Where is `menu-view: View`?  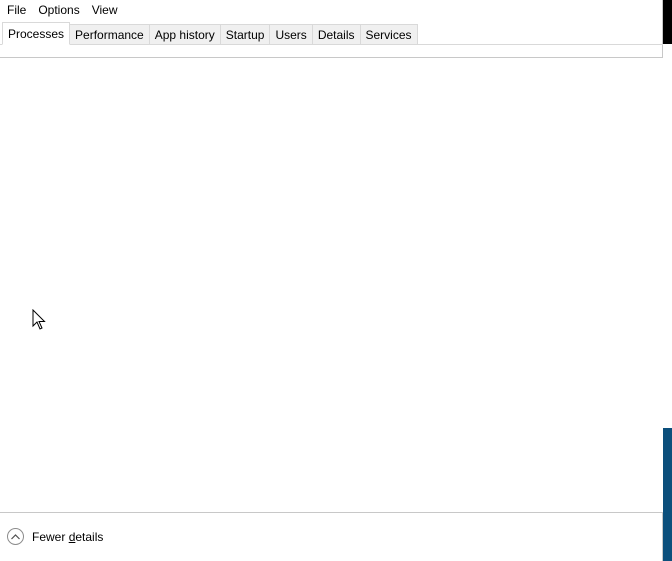
menu-view: View is located at coordinates (105, 10).